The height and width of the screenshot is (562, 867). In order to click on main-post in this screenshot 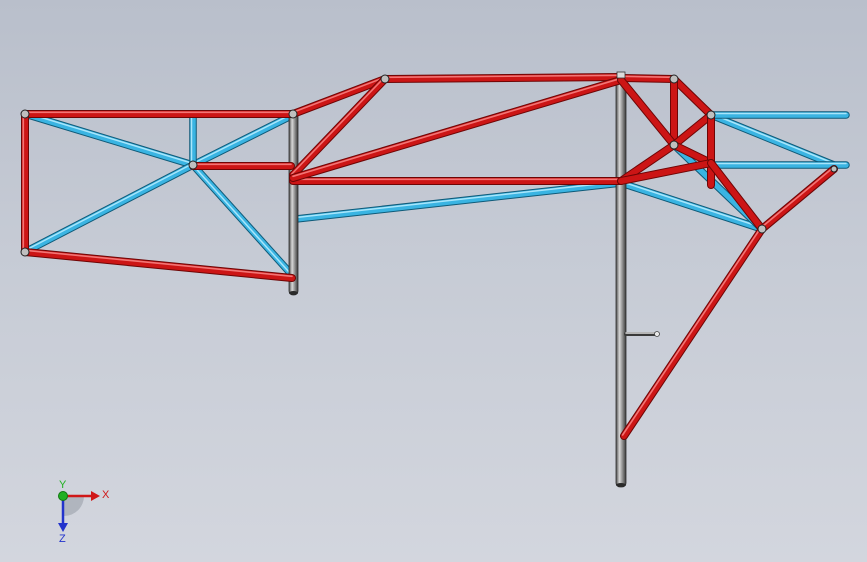, I will do `click(621, 281)`.